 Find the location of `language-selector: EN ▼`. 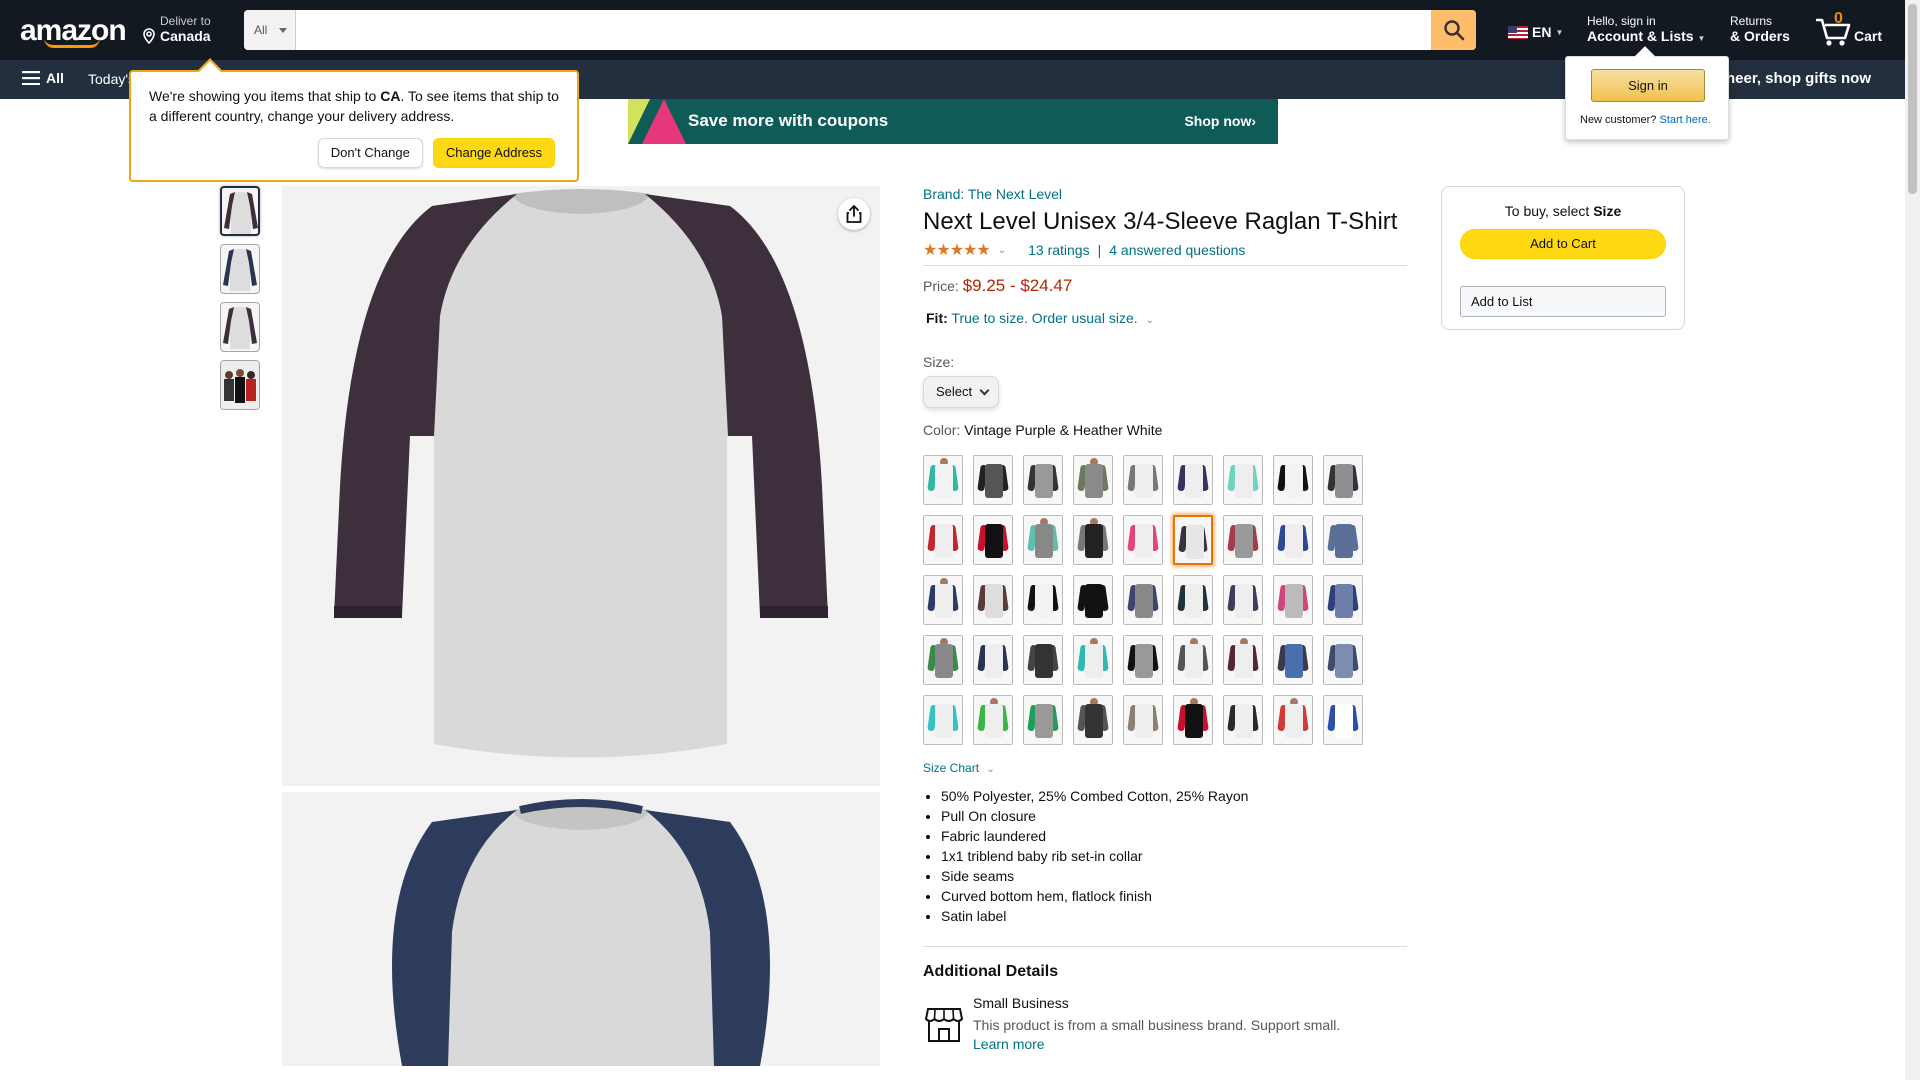

language-selector: EN ▼ is located at coordinates (1535, 32).